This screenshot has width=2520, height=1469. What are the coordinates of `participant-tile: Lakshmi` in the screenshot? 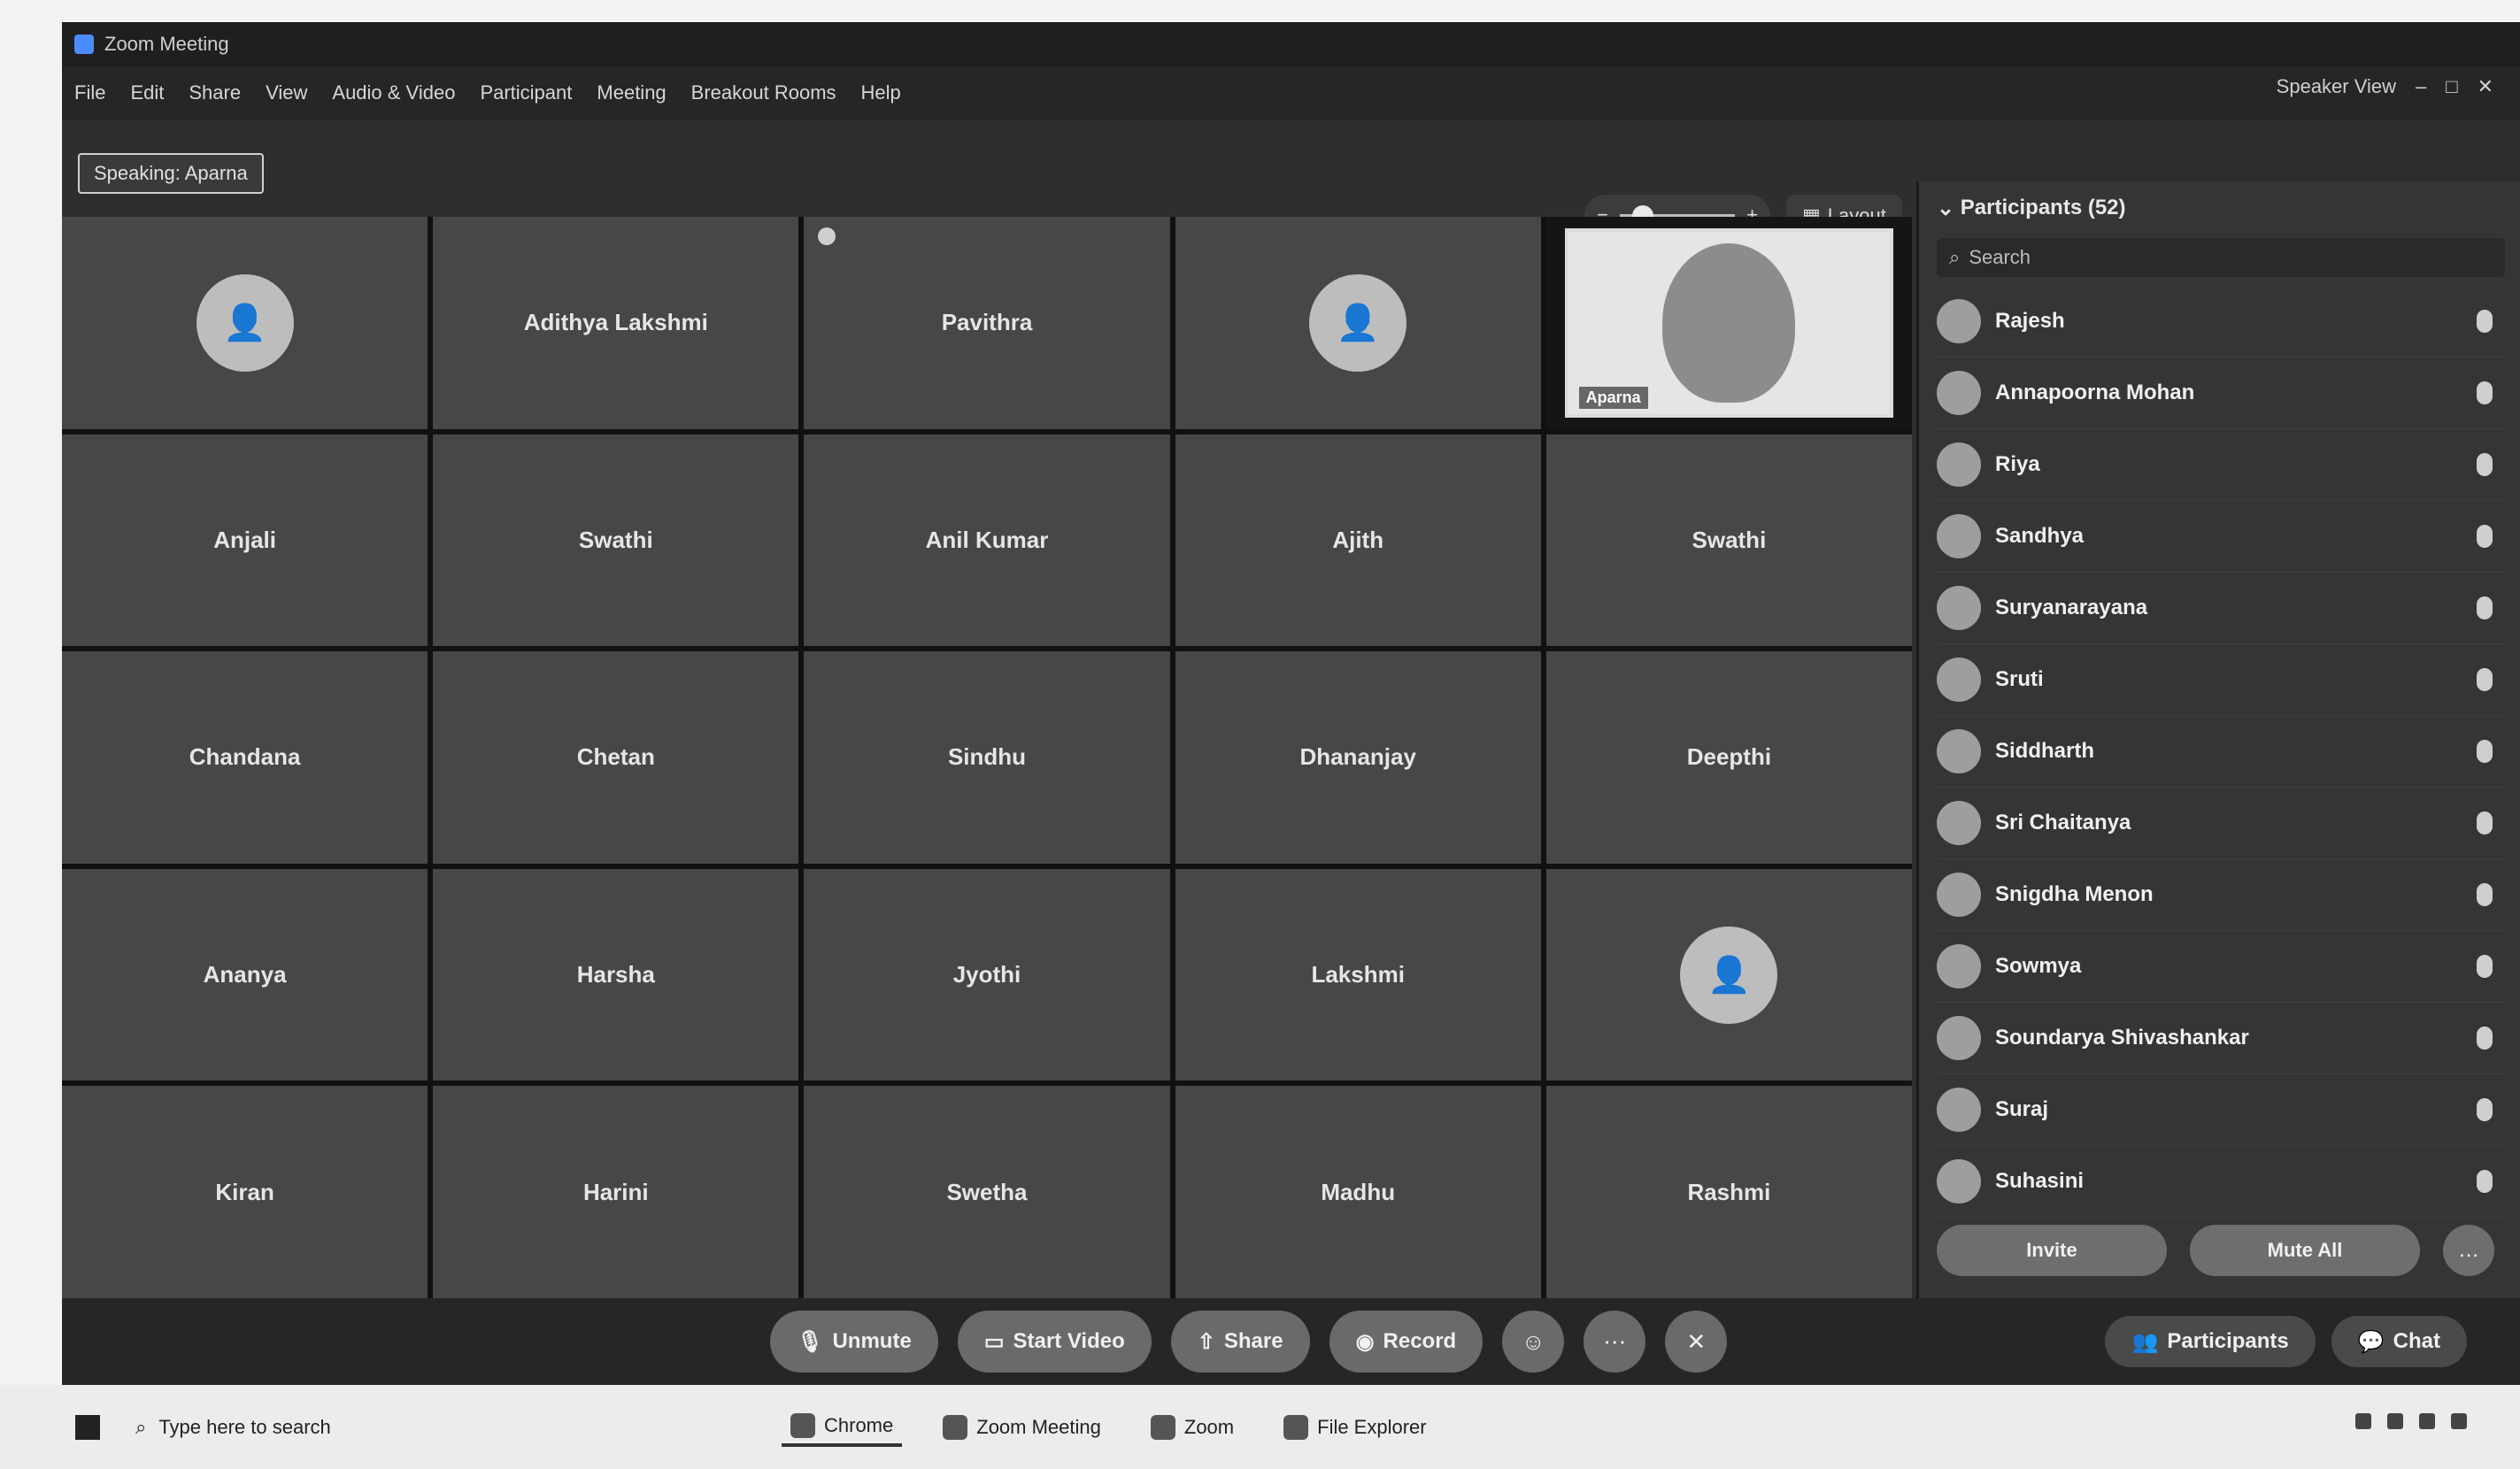 It's located at (1358, 974).